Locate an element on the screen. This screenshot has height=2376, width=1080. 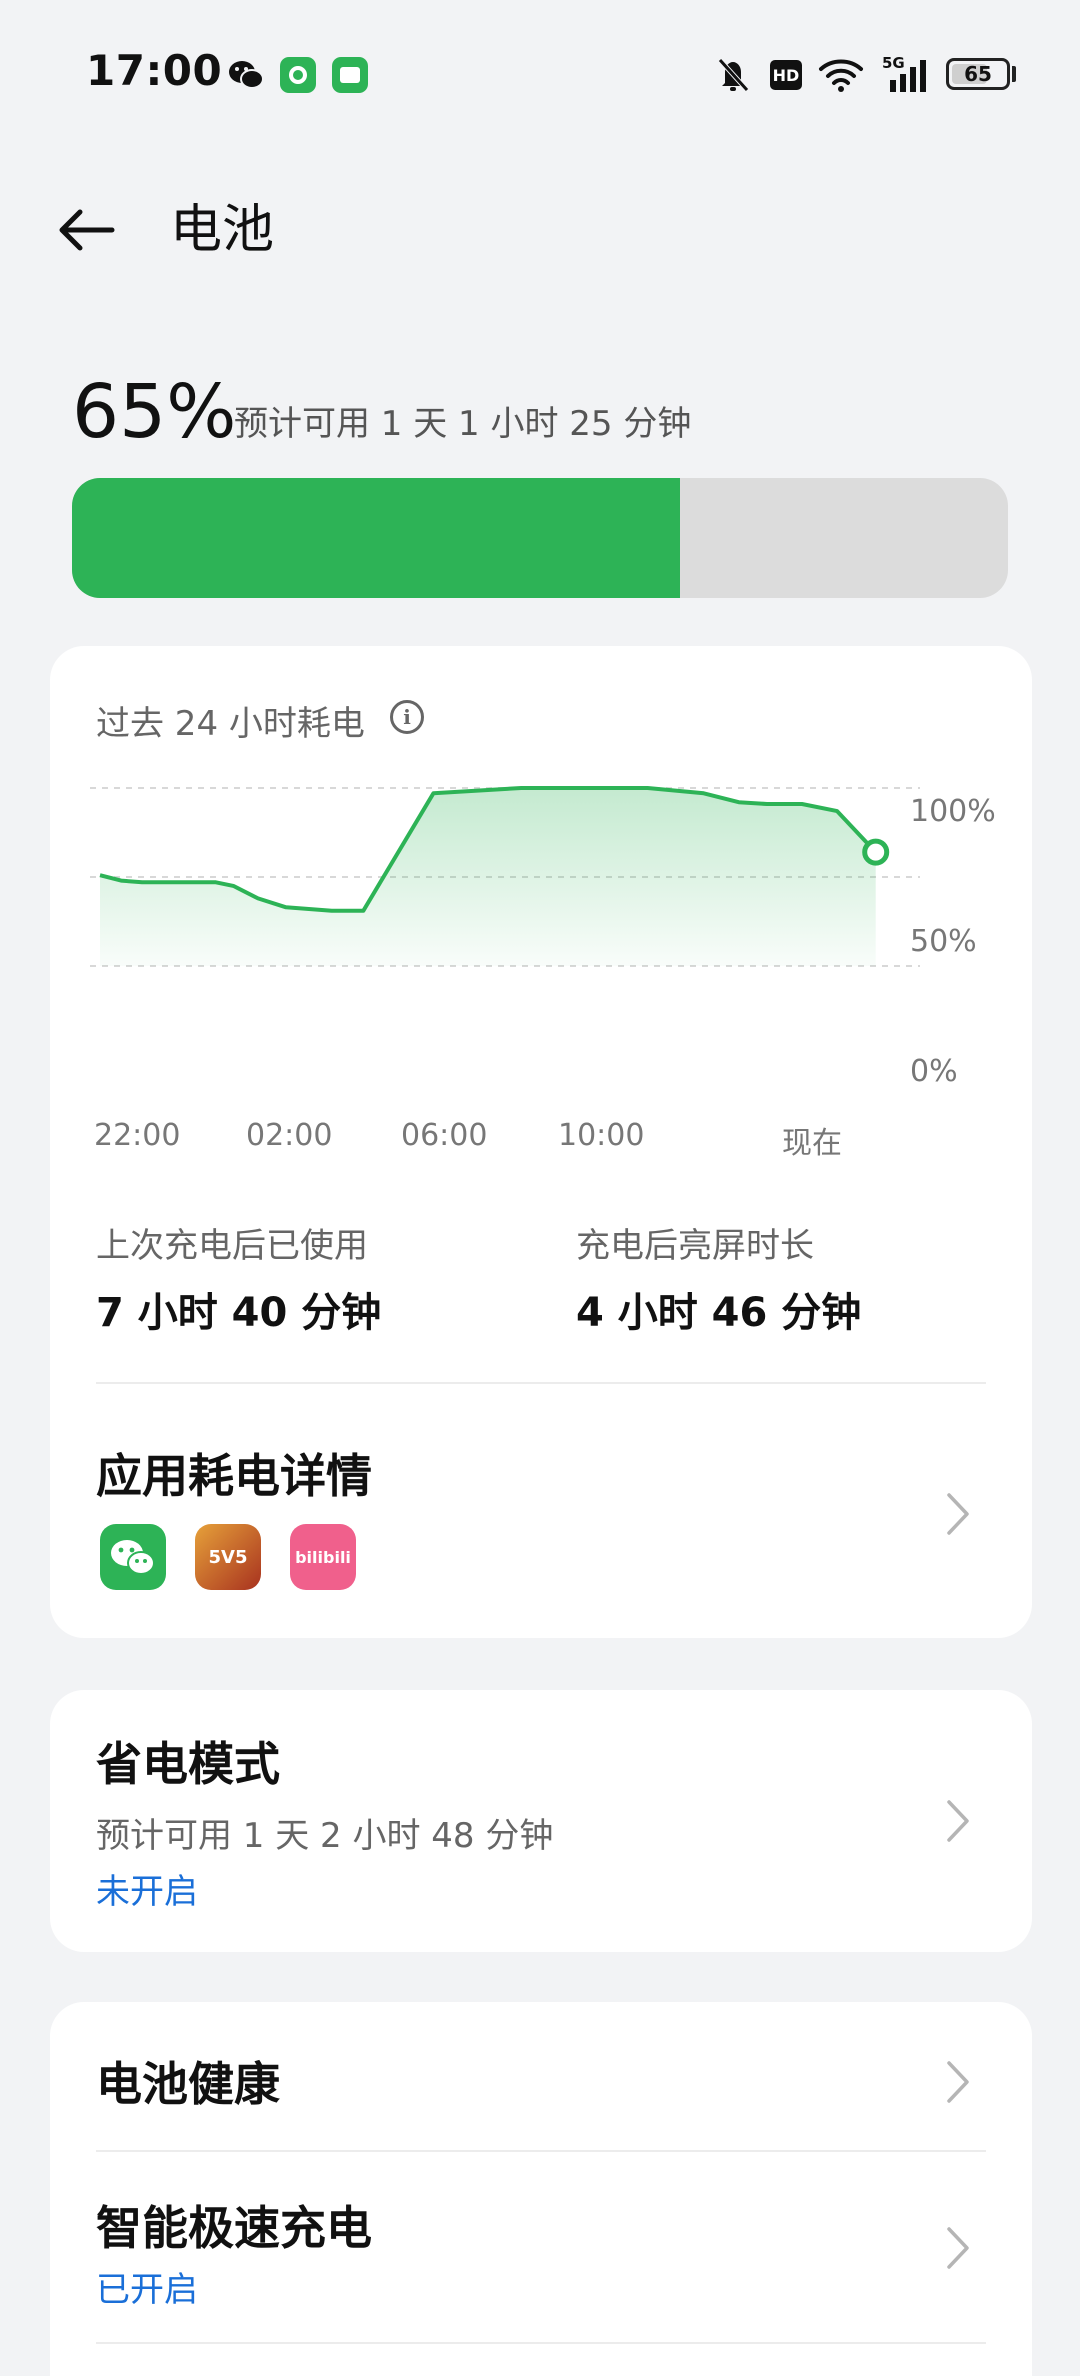
battery-estimate: 预计可用 1 天 1 小时 25 分钟 is located at coordinates (463, 424).